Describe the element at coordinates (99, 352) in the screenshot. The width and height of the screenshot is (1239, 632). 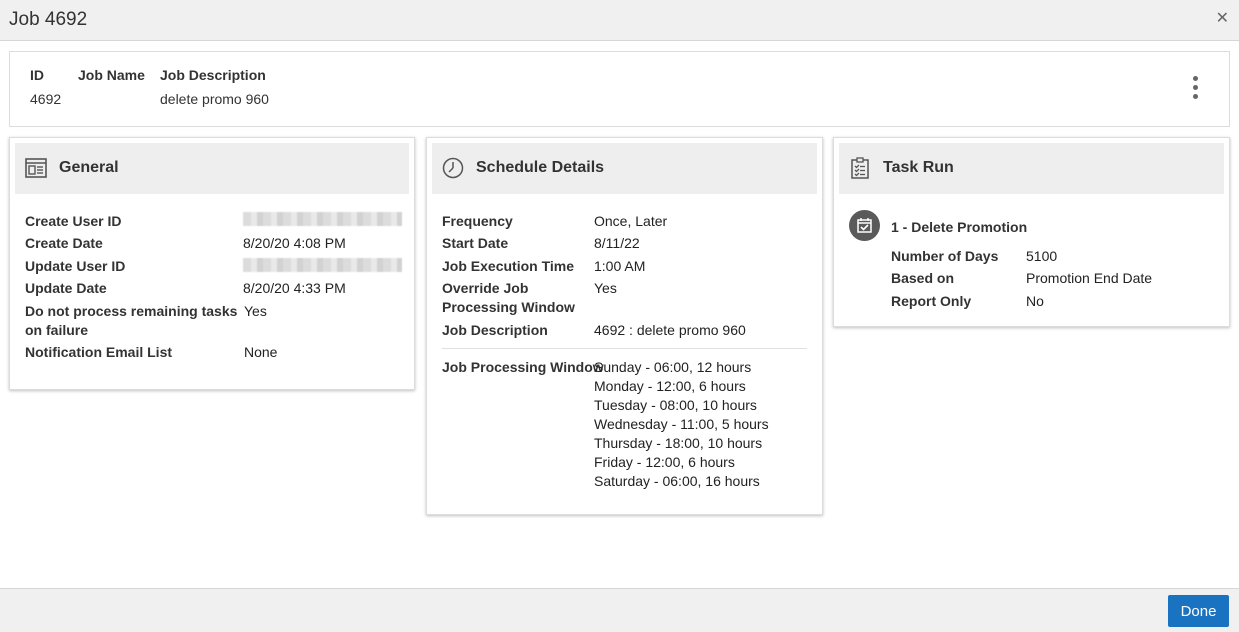
I see `notification-email-label: Notification Email List` at that location.